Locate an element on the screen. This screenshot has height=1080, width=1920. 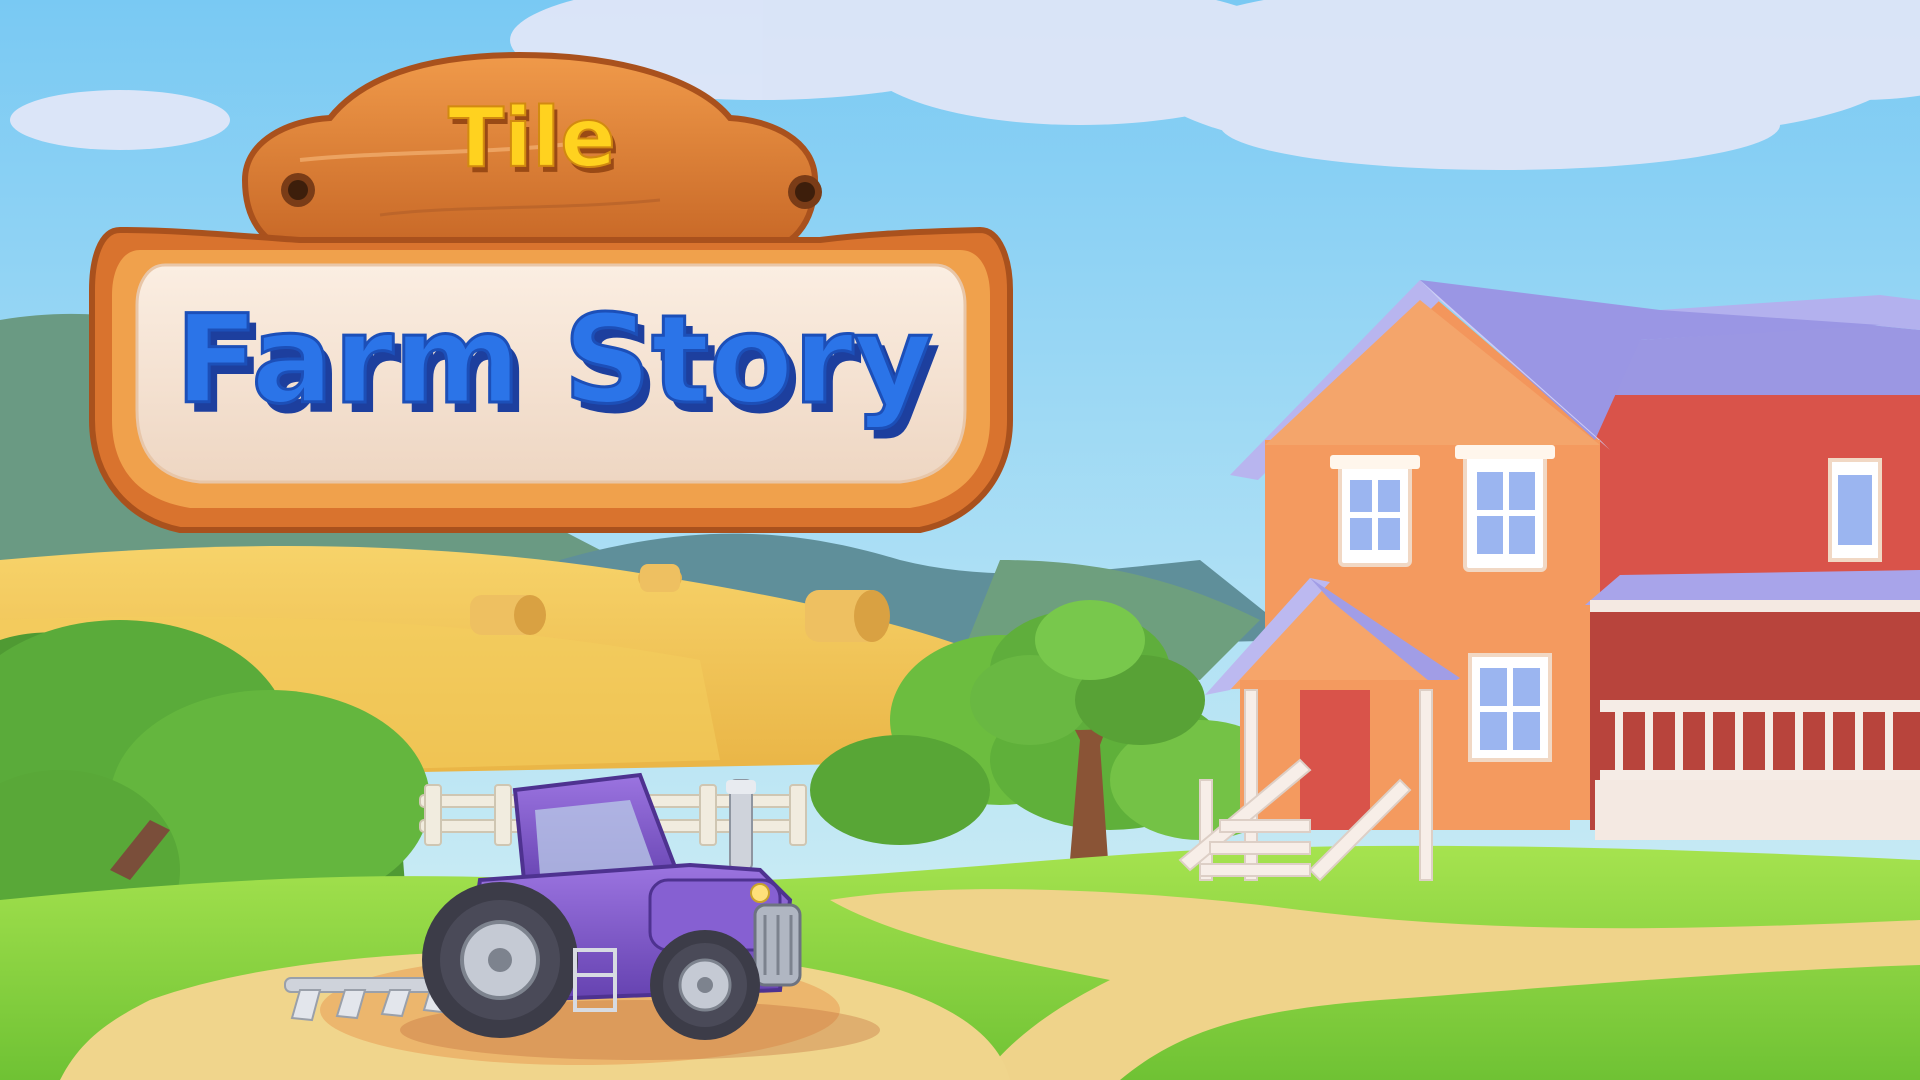
logo-tile-word: Tile is located at coordinates (532, 138).